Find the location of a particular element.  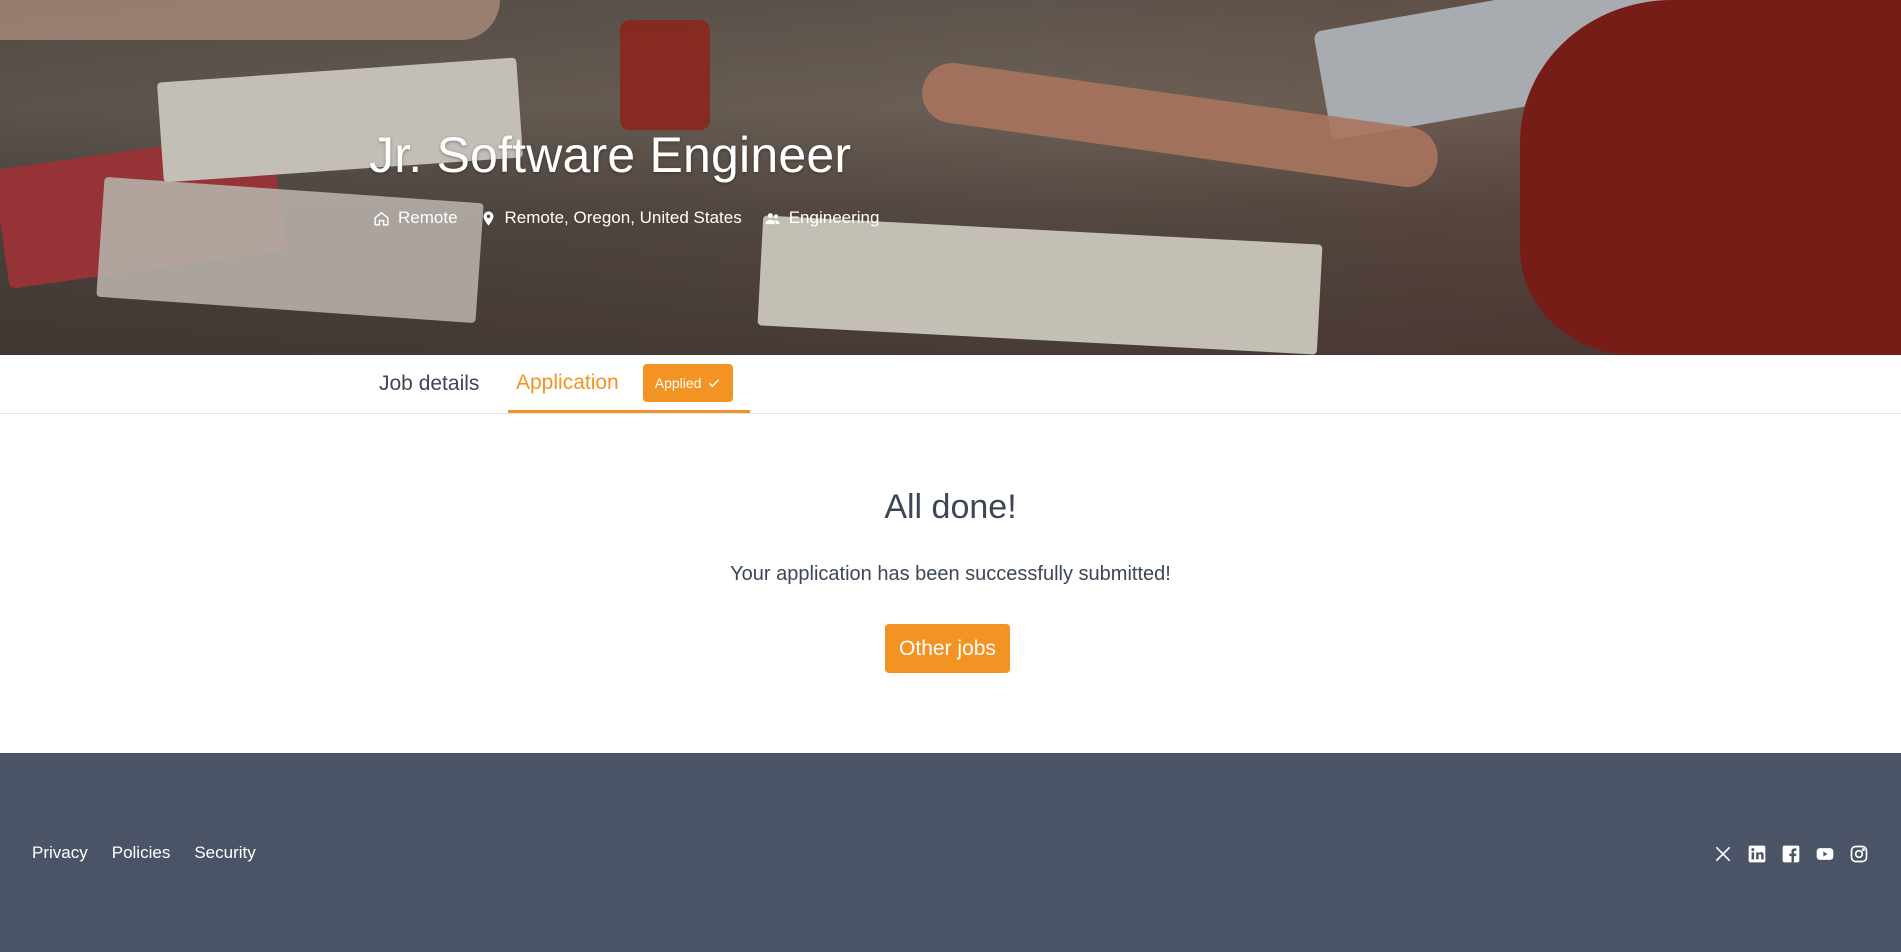

job-title: Jr. Software Engineer is located at coordinates (610, 155).